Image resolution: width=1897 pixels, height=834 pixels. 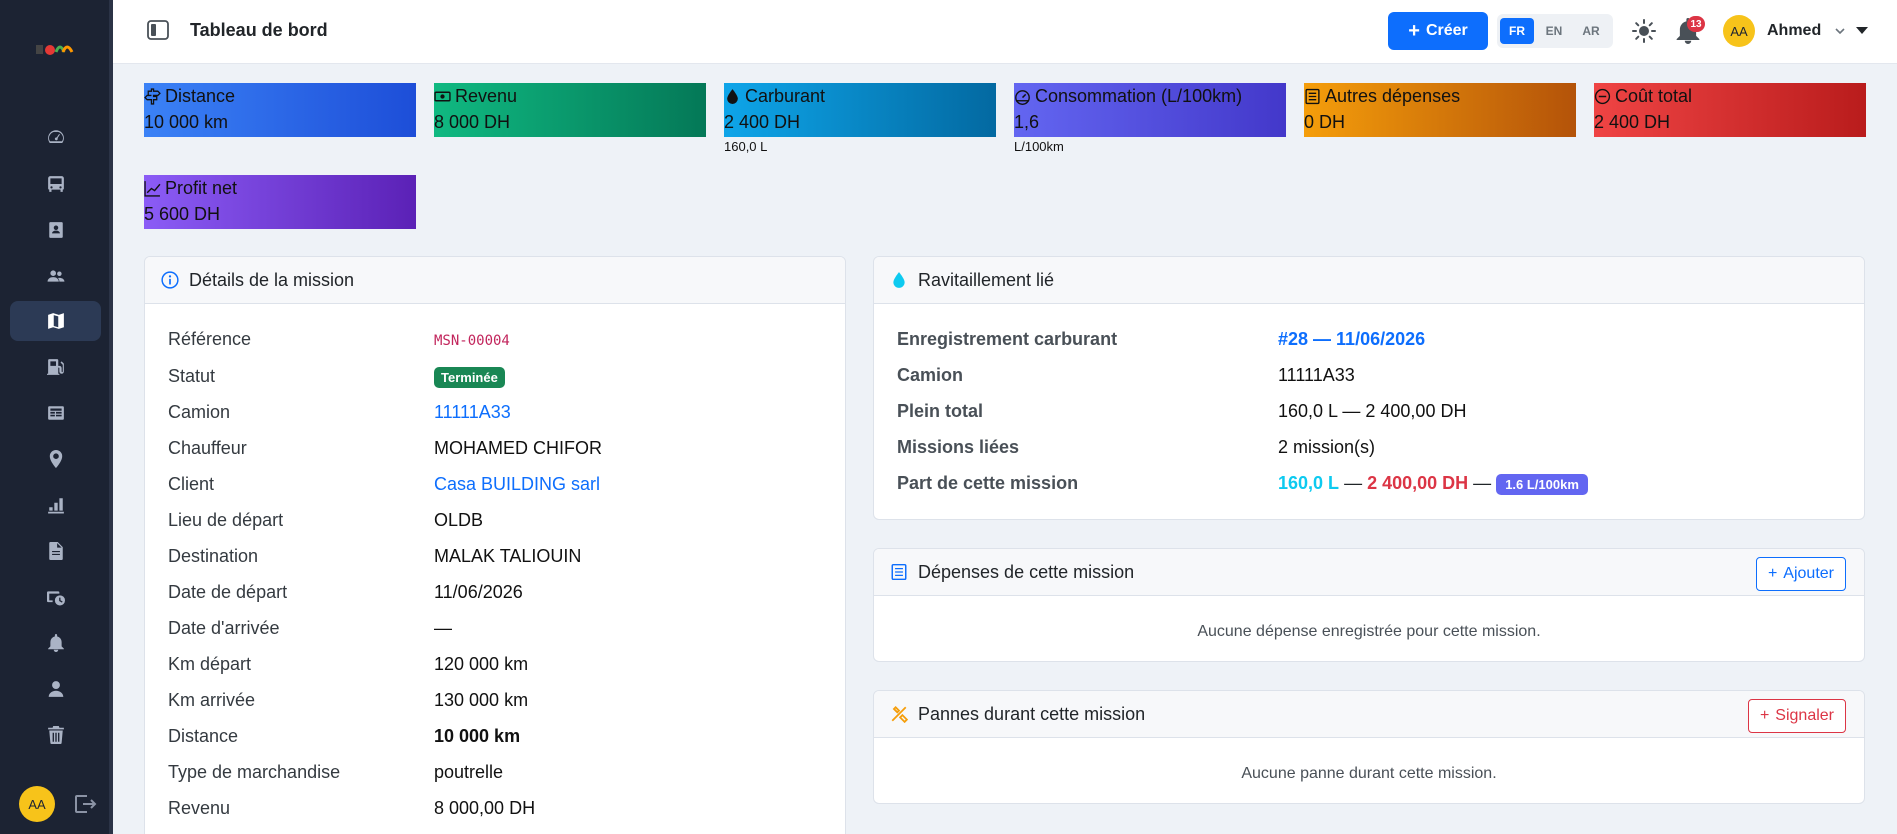 What do you see at coordinates (55, 735) in the screenshot?
I see `sidebar-item-trash` at bounding box center [55, 735].